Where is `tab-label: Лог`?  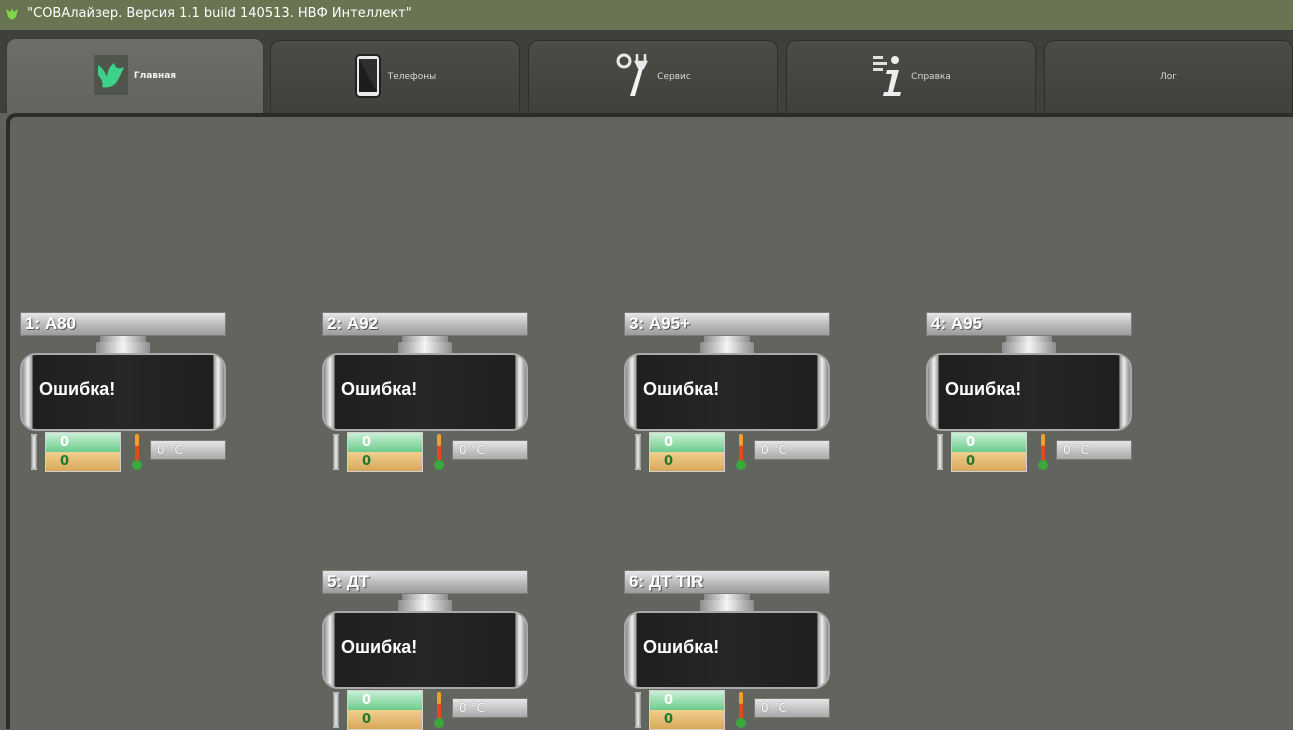
tab-label: Лог is located at coordinates (1168, 77).